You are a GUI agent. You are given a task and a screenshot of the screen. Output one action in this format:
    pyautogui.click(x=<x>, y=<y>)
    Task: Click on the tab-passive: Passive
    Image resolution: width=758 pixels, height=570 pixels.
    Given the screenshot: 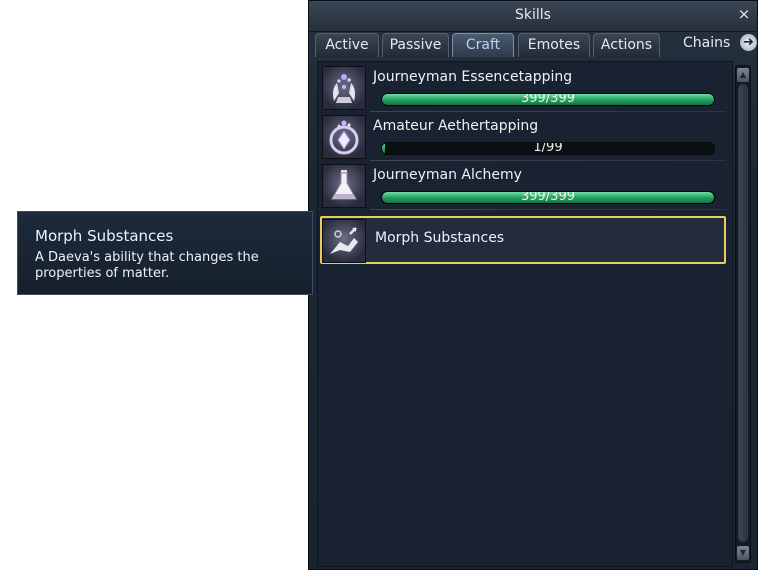 What is the action you would take?
    pyautogui.click(x=415, y=45)
    